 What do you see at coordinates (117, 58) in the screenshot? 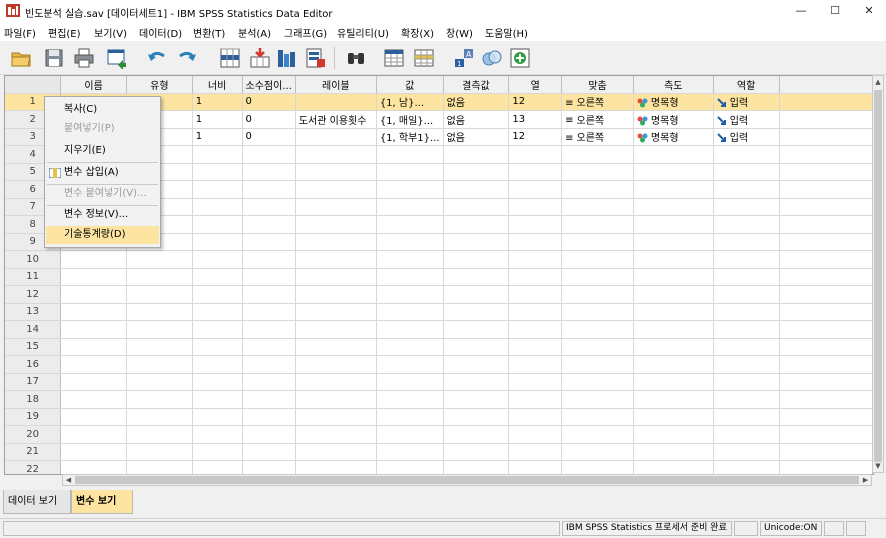
I see `recall-dialog-icon` at bounding box center [117, 58].